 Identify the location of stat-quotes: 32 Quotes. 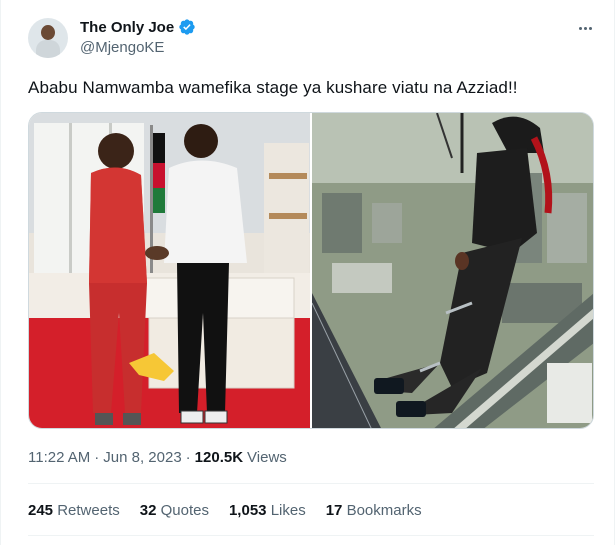
(174, 510).